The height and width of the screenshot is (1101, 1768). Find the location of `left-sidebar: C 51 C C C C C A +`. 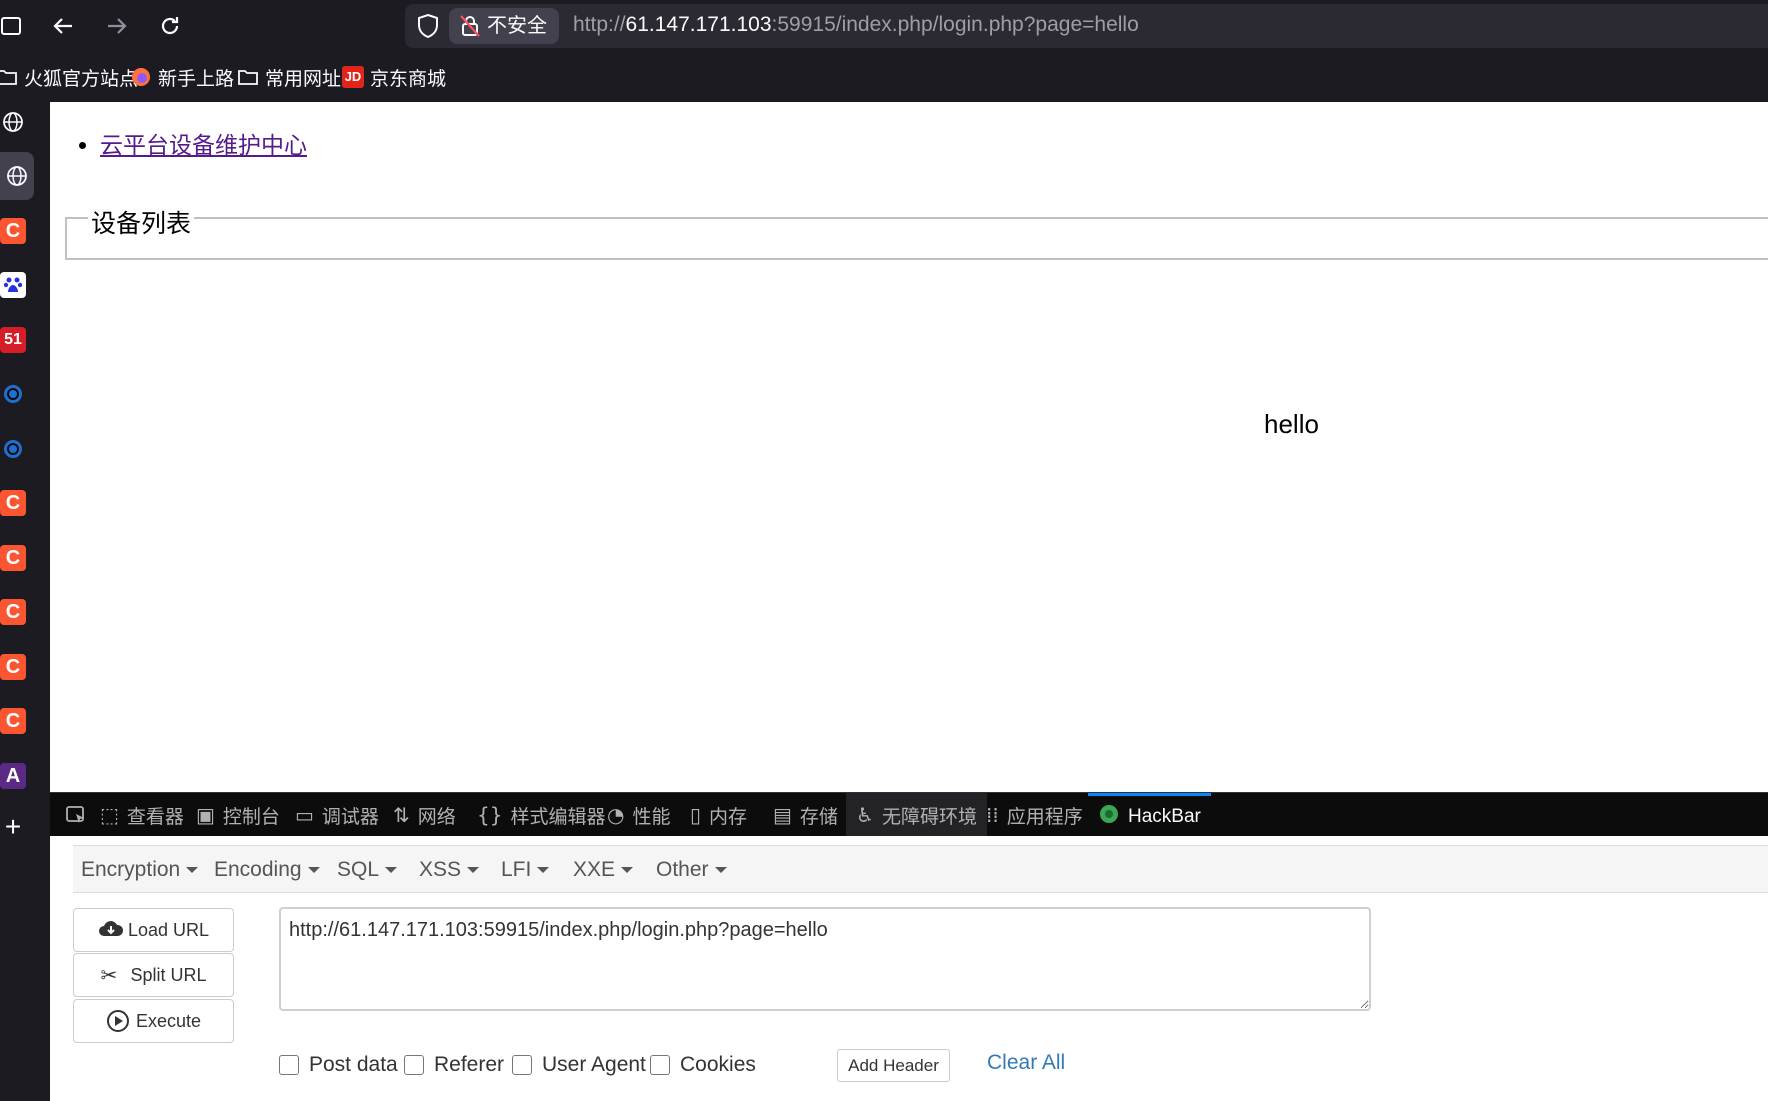

left-sidebar: C 51 C C C C C A + is located at coordinates (25, 601).